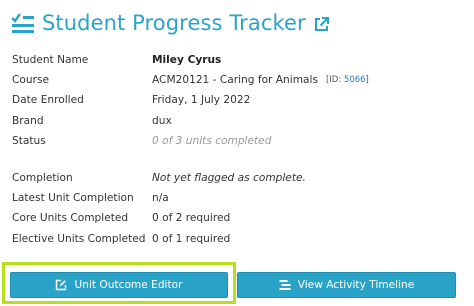  Describe the element at coordinates (160, 198) in the screenshot. I see `latest-unit-value: n/a` at that location.